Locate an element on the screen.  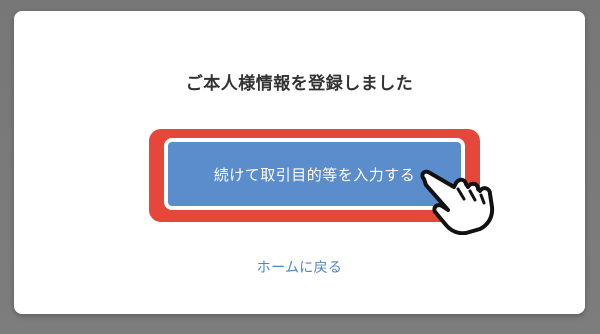
pointing-hand-cursor-icon is located at coordinates (457, 202).